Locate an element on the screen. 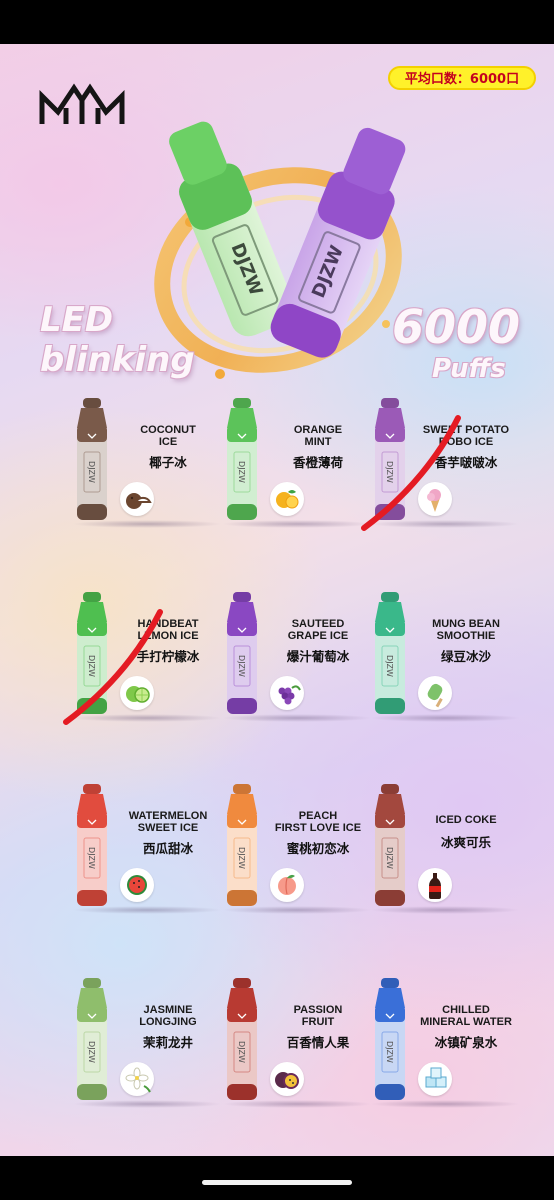 This screenshot has width=554, height=1200. flavor-name-en: SWEET POTATO BOBO ICE is located at coordinates (466, 436).